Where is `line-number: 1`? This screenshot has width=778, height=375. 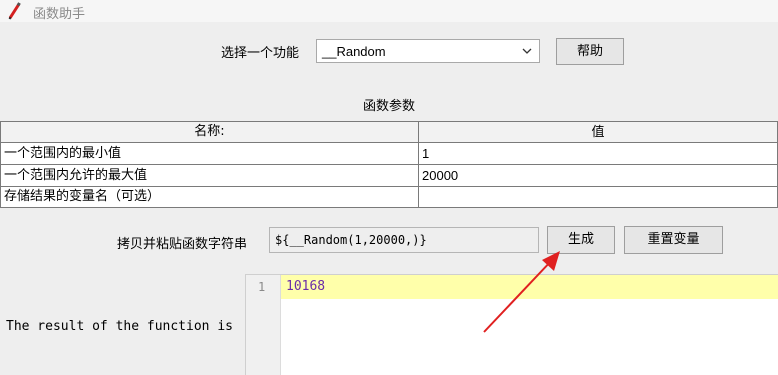 line-number: 1 is located at coordinates (262, 287).